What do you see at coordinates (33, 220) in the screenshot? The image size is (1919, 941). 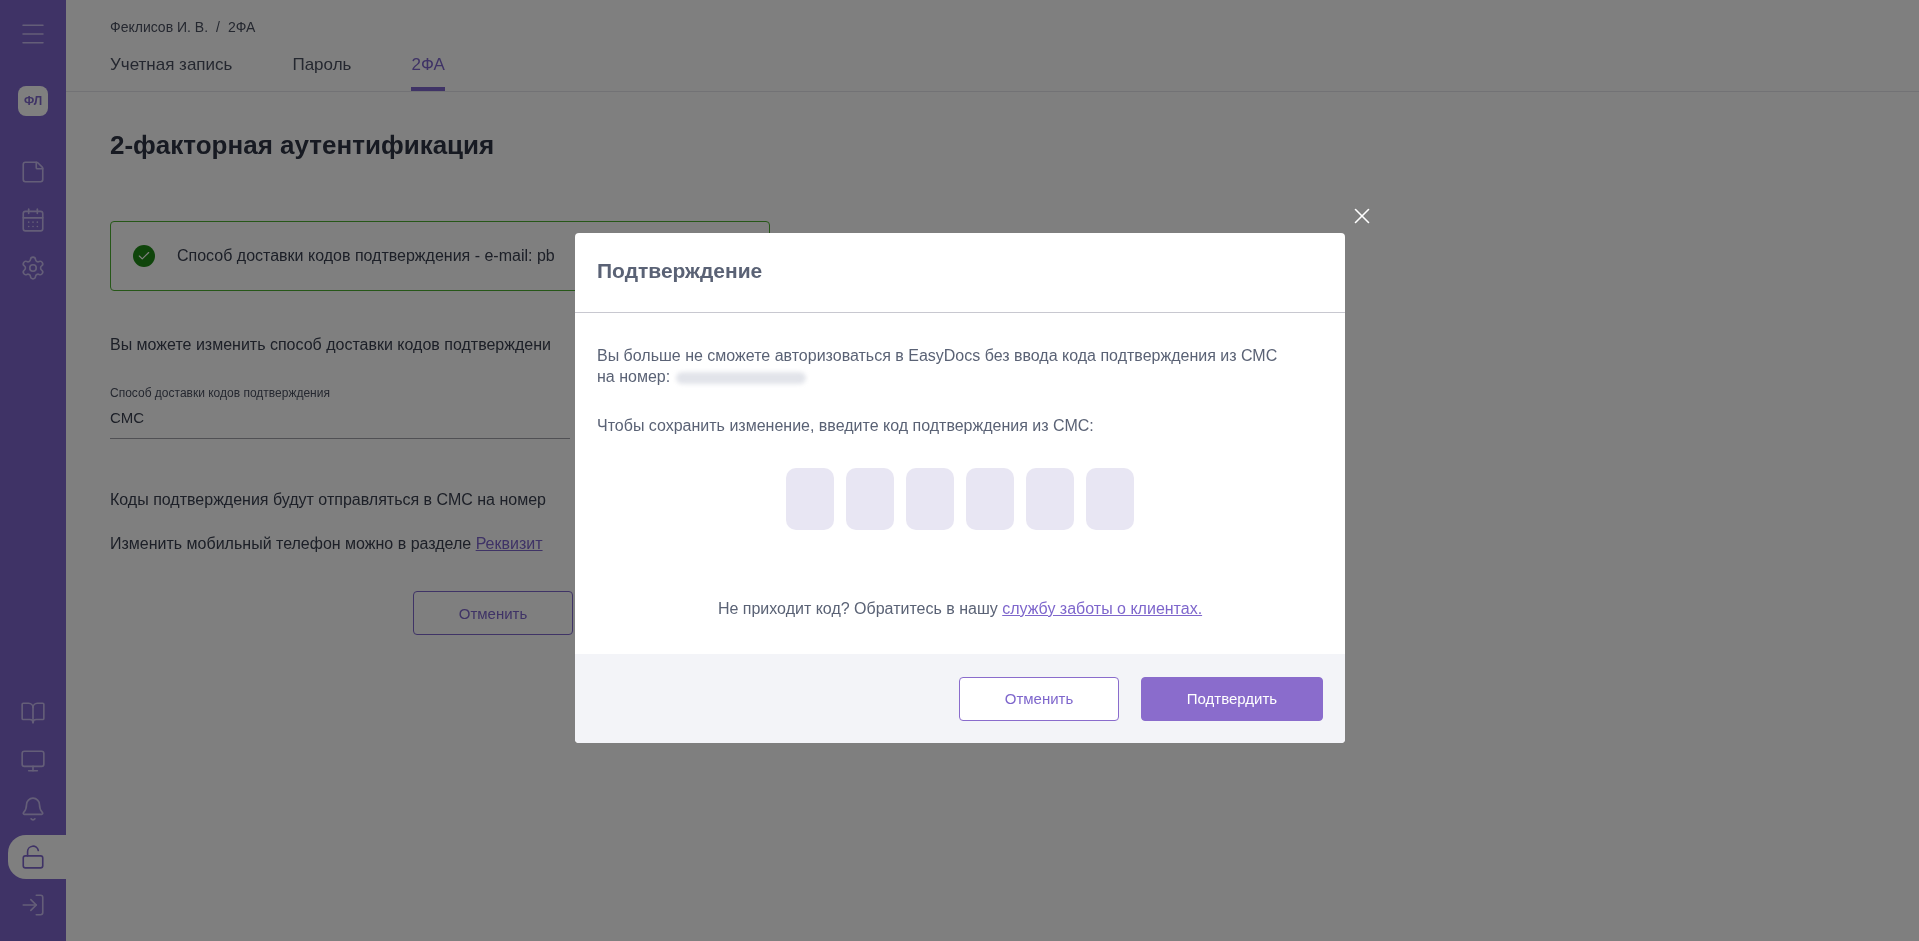 I see `calendar-icon` at bounding box center [33, 220].